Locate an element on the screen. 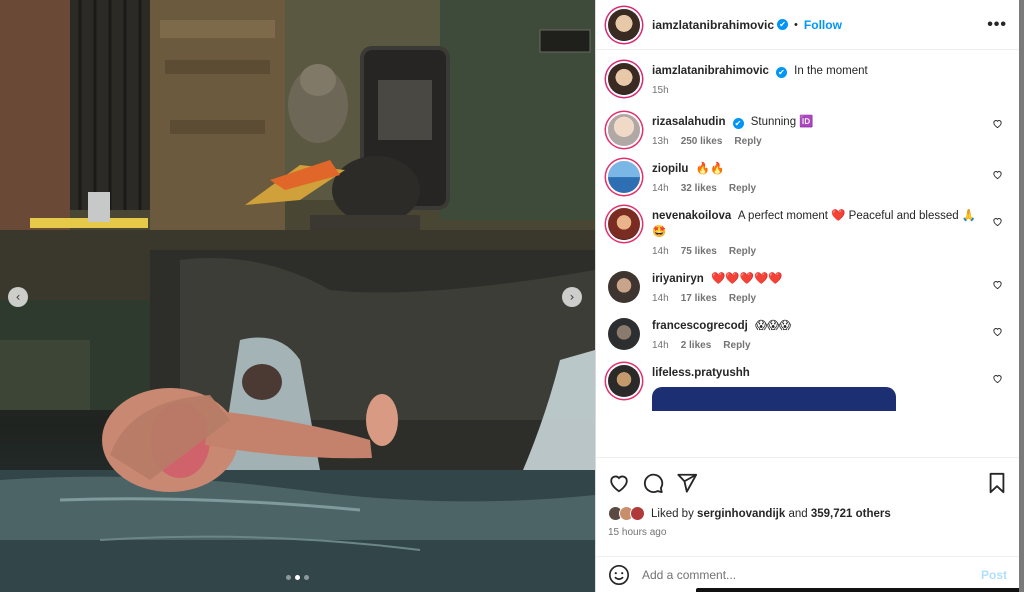  carousel-indicator is located at coordinates (297, 577).